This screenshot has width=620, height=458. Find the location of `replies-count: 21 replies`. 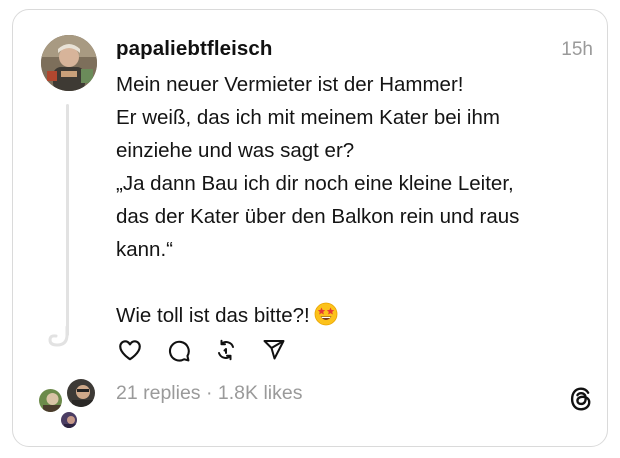

replies-count: 21 replies is located at coordinates (158, 393).